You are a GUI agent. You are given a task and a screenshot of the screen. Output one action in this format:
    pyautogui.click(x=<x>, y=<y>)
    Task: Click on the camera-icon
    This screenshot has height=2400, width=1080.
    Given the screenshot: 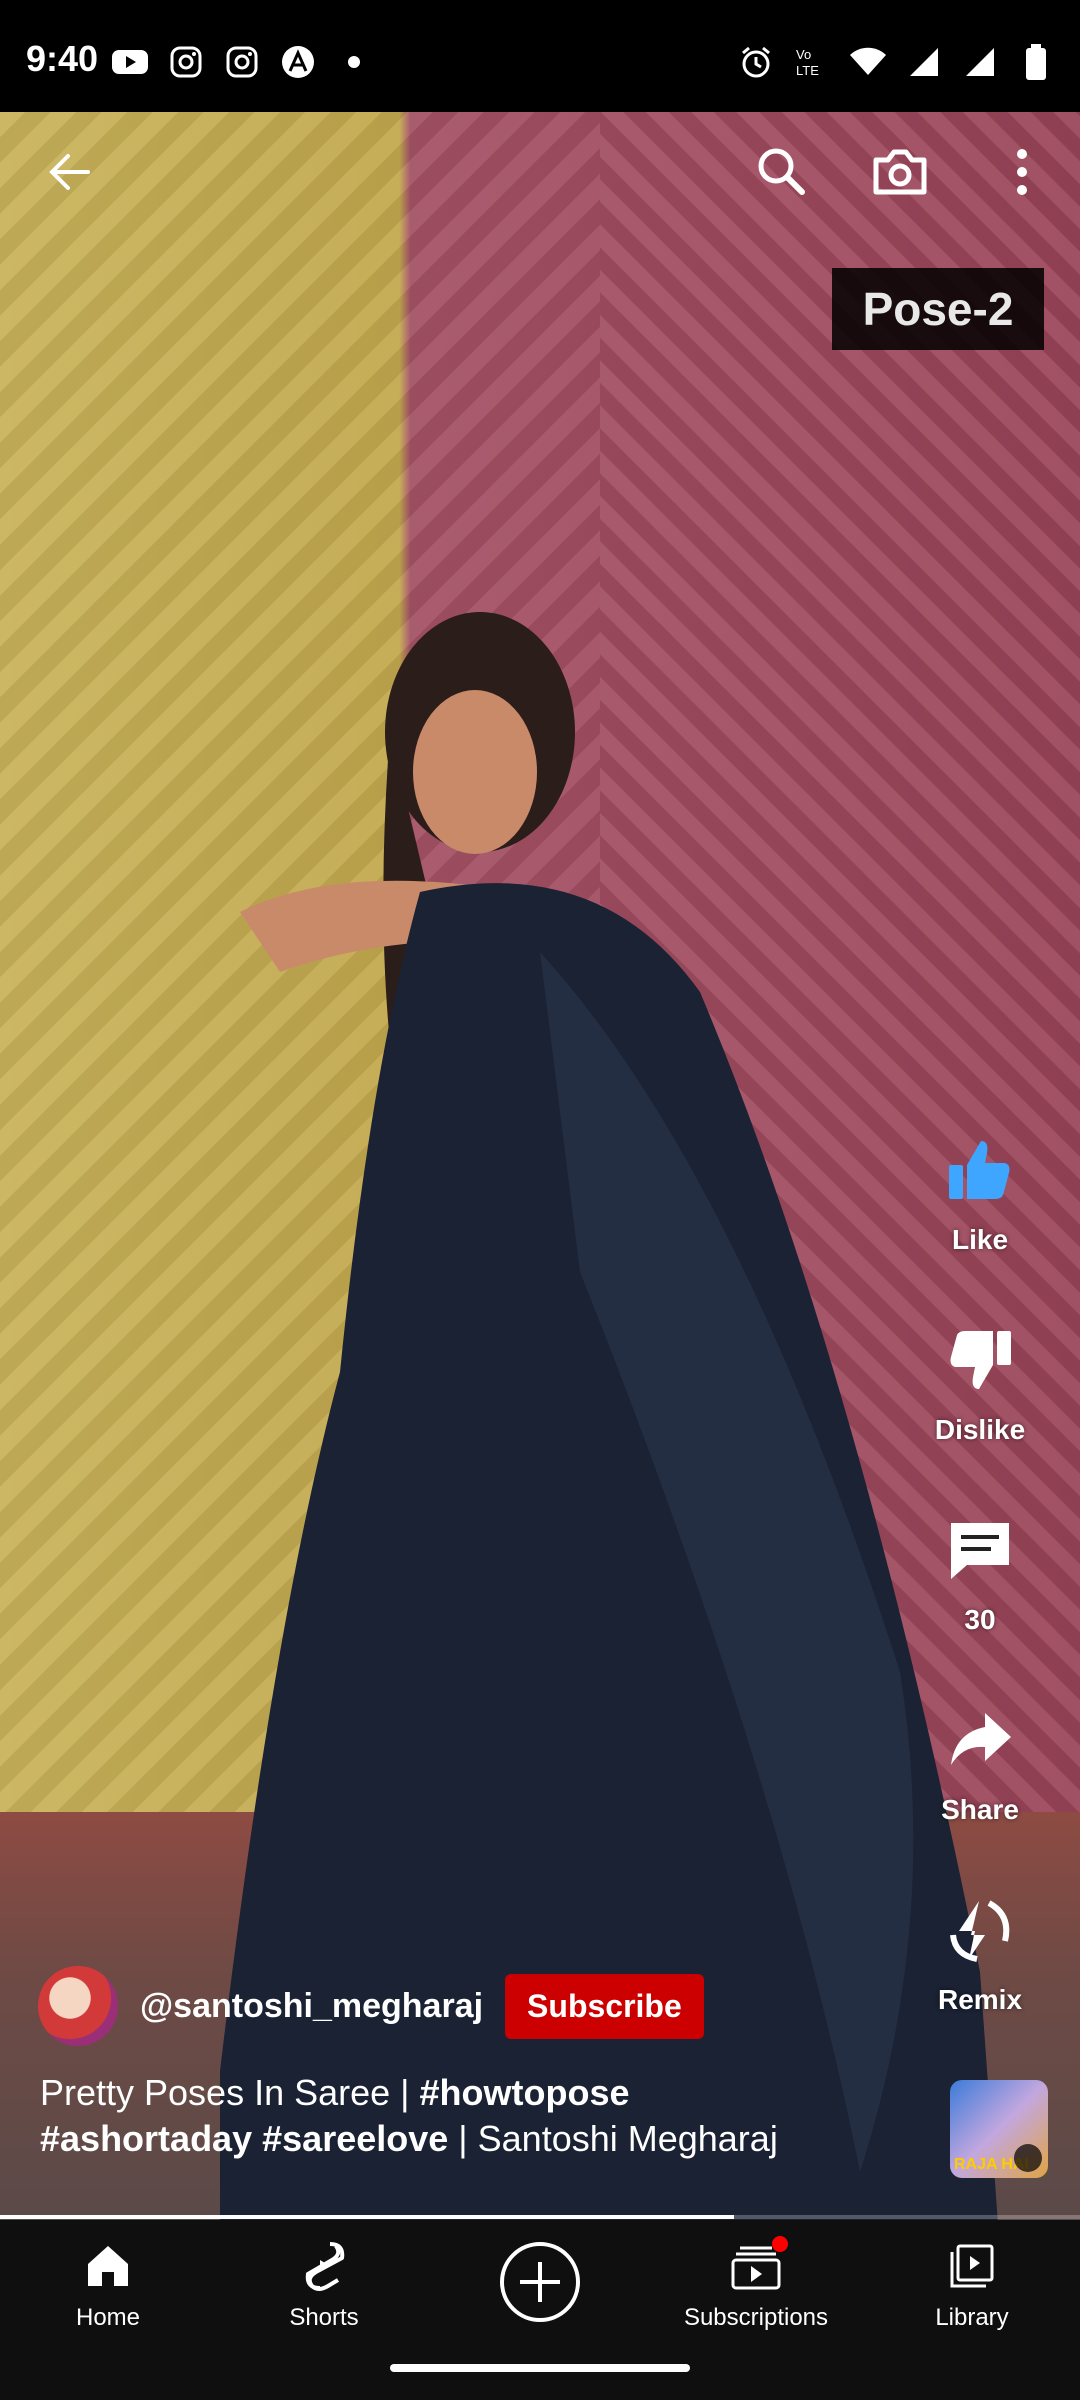 What is the action you would take?
    pyautogui.click(x=900, y=172)
    